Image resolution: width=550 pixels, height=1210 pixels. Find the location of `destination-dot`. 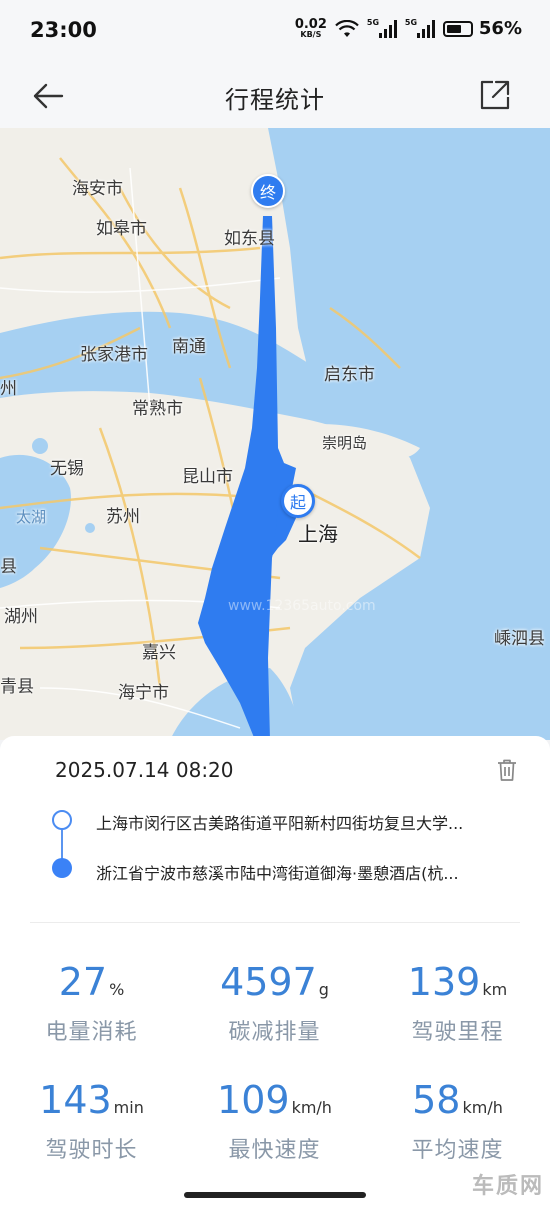

destination-dot is located at coordinates (62, 868).